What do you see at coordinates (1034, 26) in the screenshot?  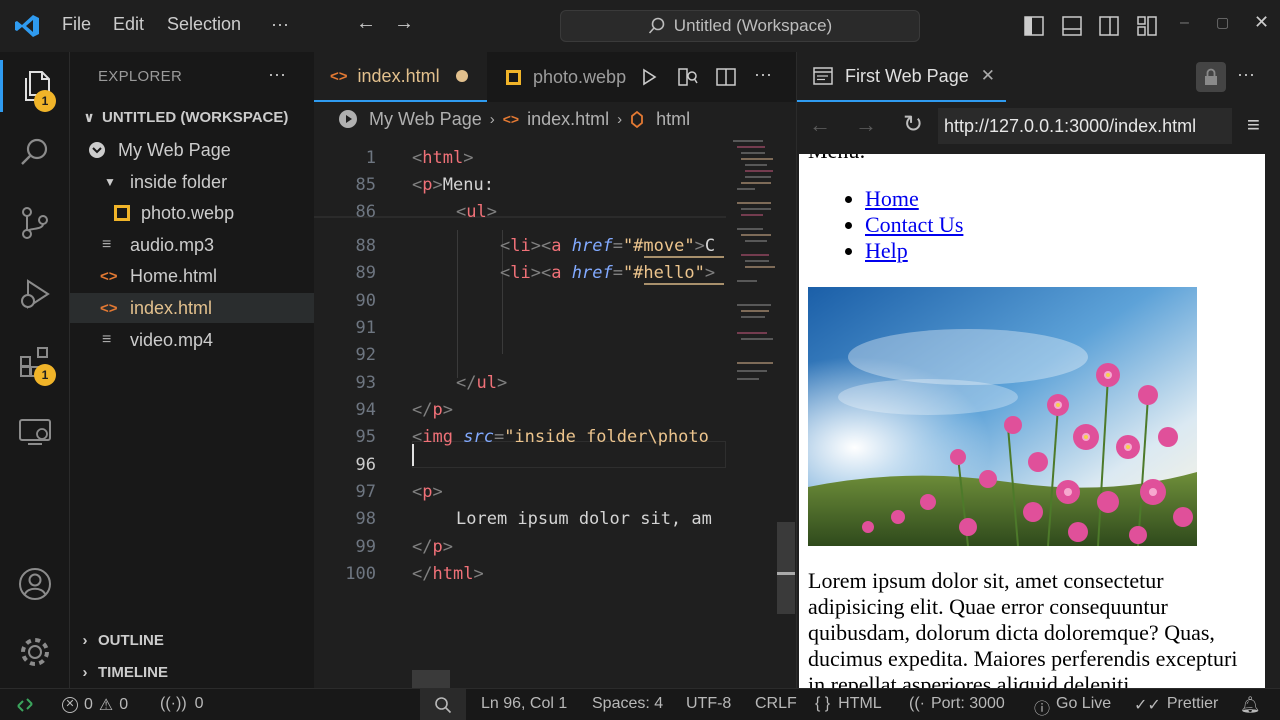 I see `toggle-primary-sidebar-icon` at bounding box center [1034, 26].